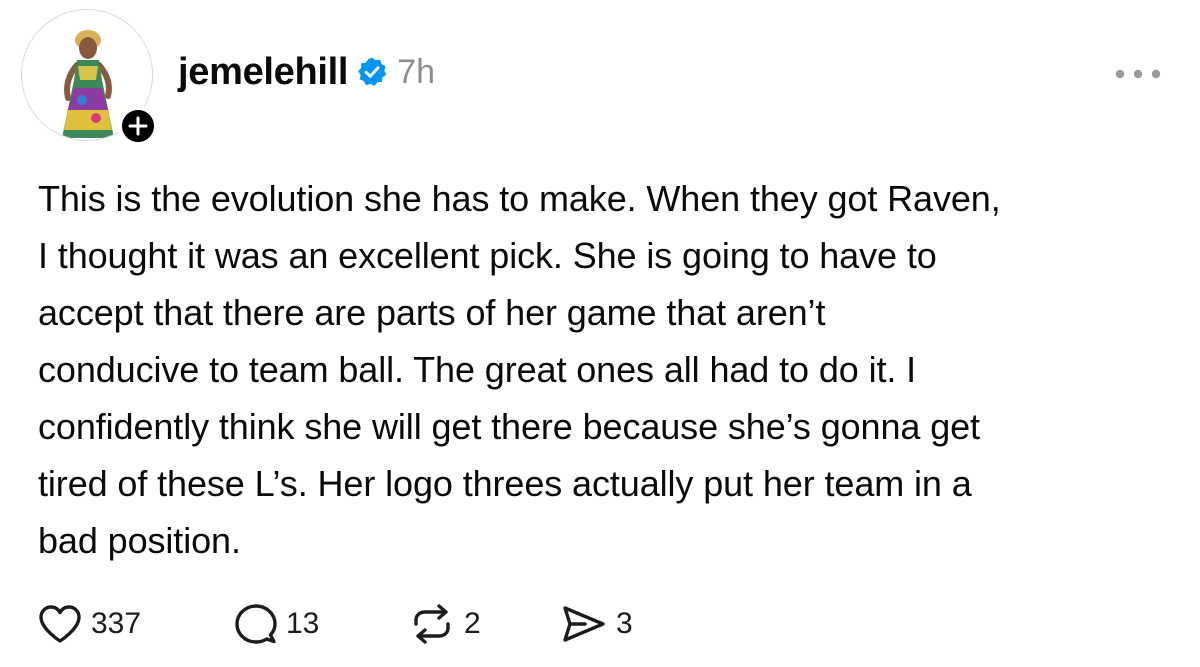 This screenshot has width=1200, height=667. What do you see at coordinates (303, 623) in the screenshot?
I see `reply-count: 13` at bounding box center [303, 623].